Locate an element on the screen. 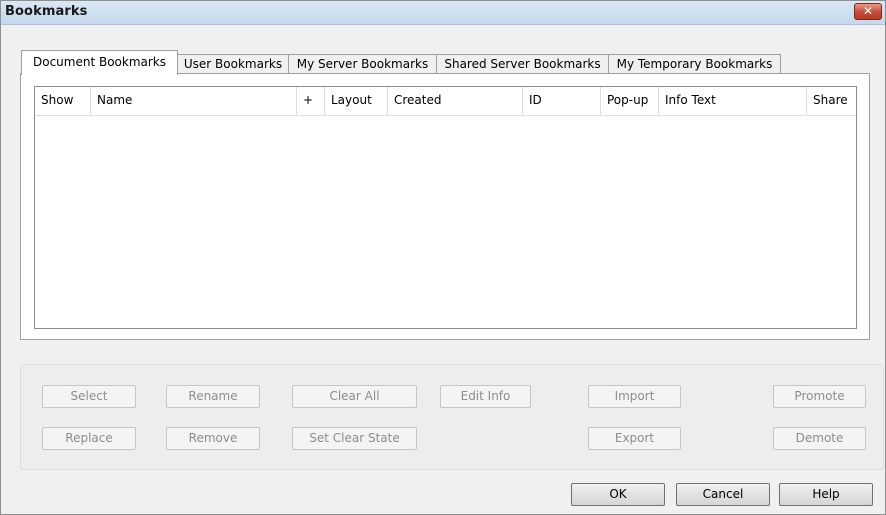  ok-button: OK is located at coordinates (618, 494).